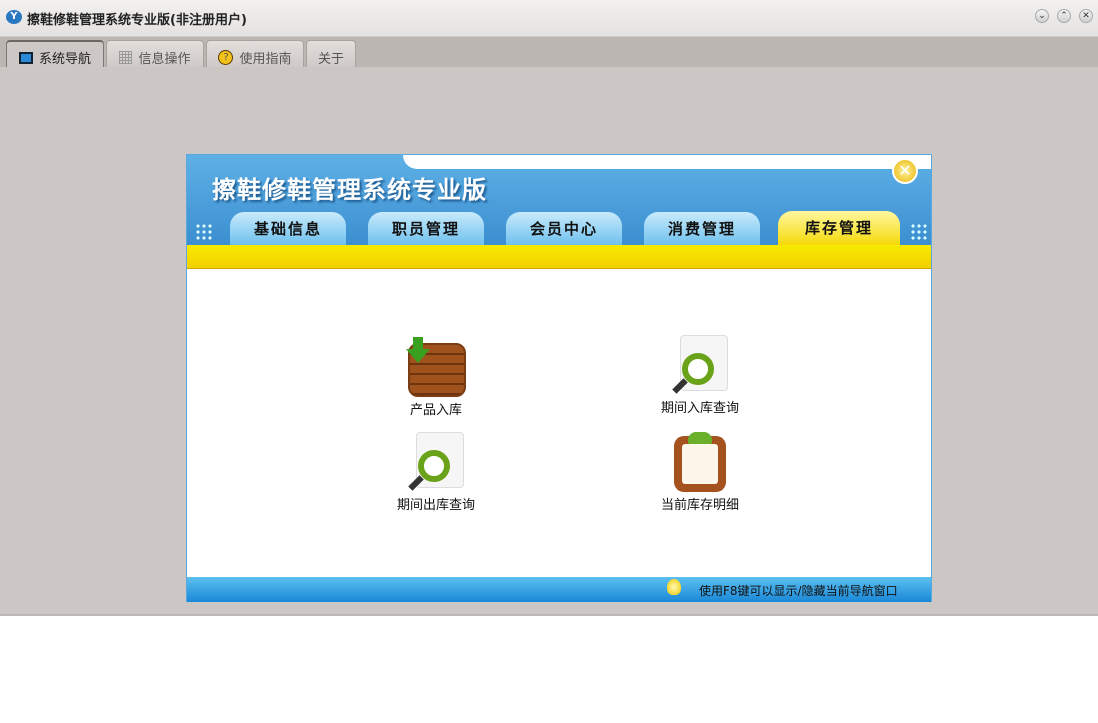 The image size is (1098, 723). I want to click on nav-members: 会员中心, so click(564, 228).